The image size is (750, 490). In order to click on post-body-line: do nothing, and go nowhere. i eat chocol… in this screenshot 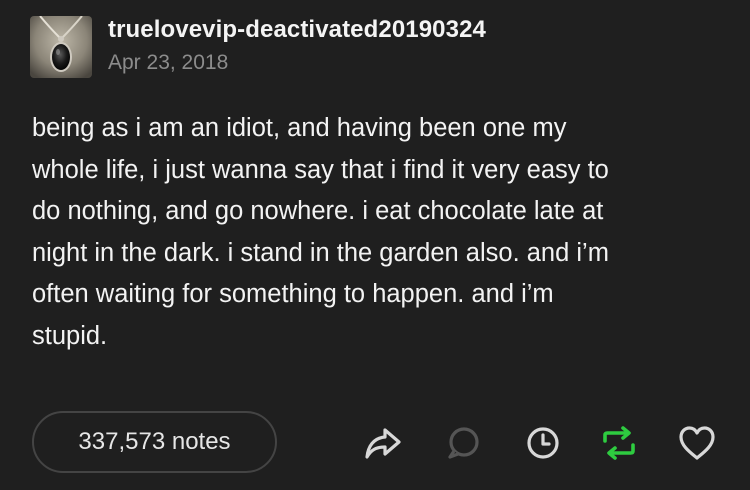, I will do `click(318, 211)`.